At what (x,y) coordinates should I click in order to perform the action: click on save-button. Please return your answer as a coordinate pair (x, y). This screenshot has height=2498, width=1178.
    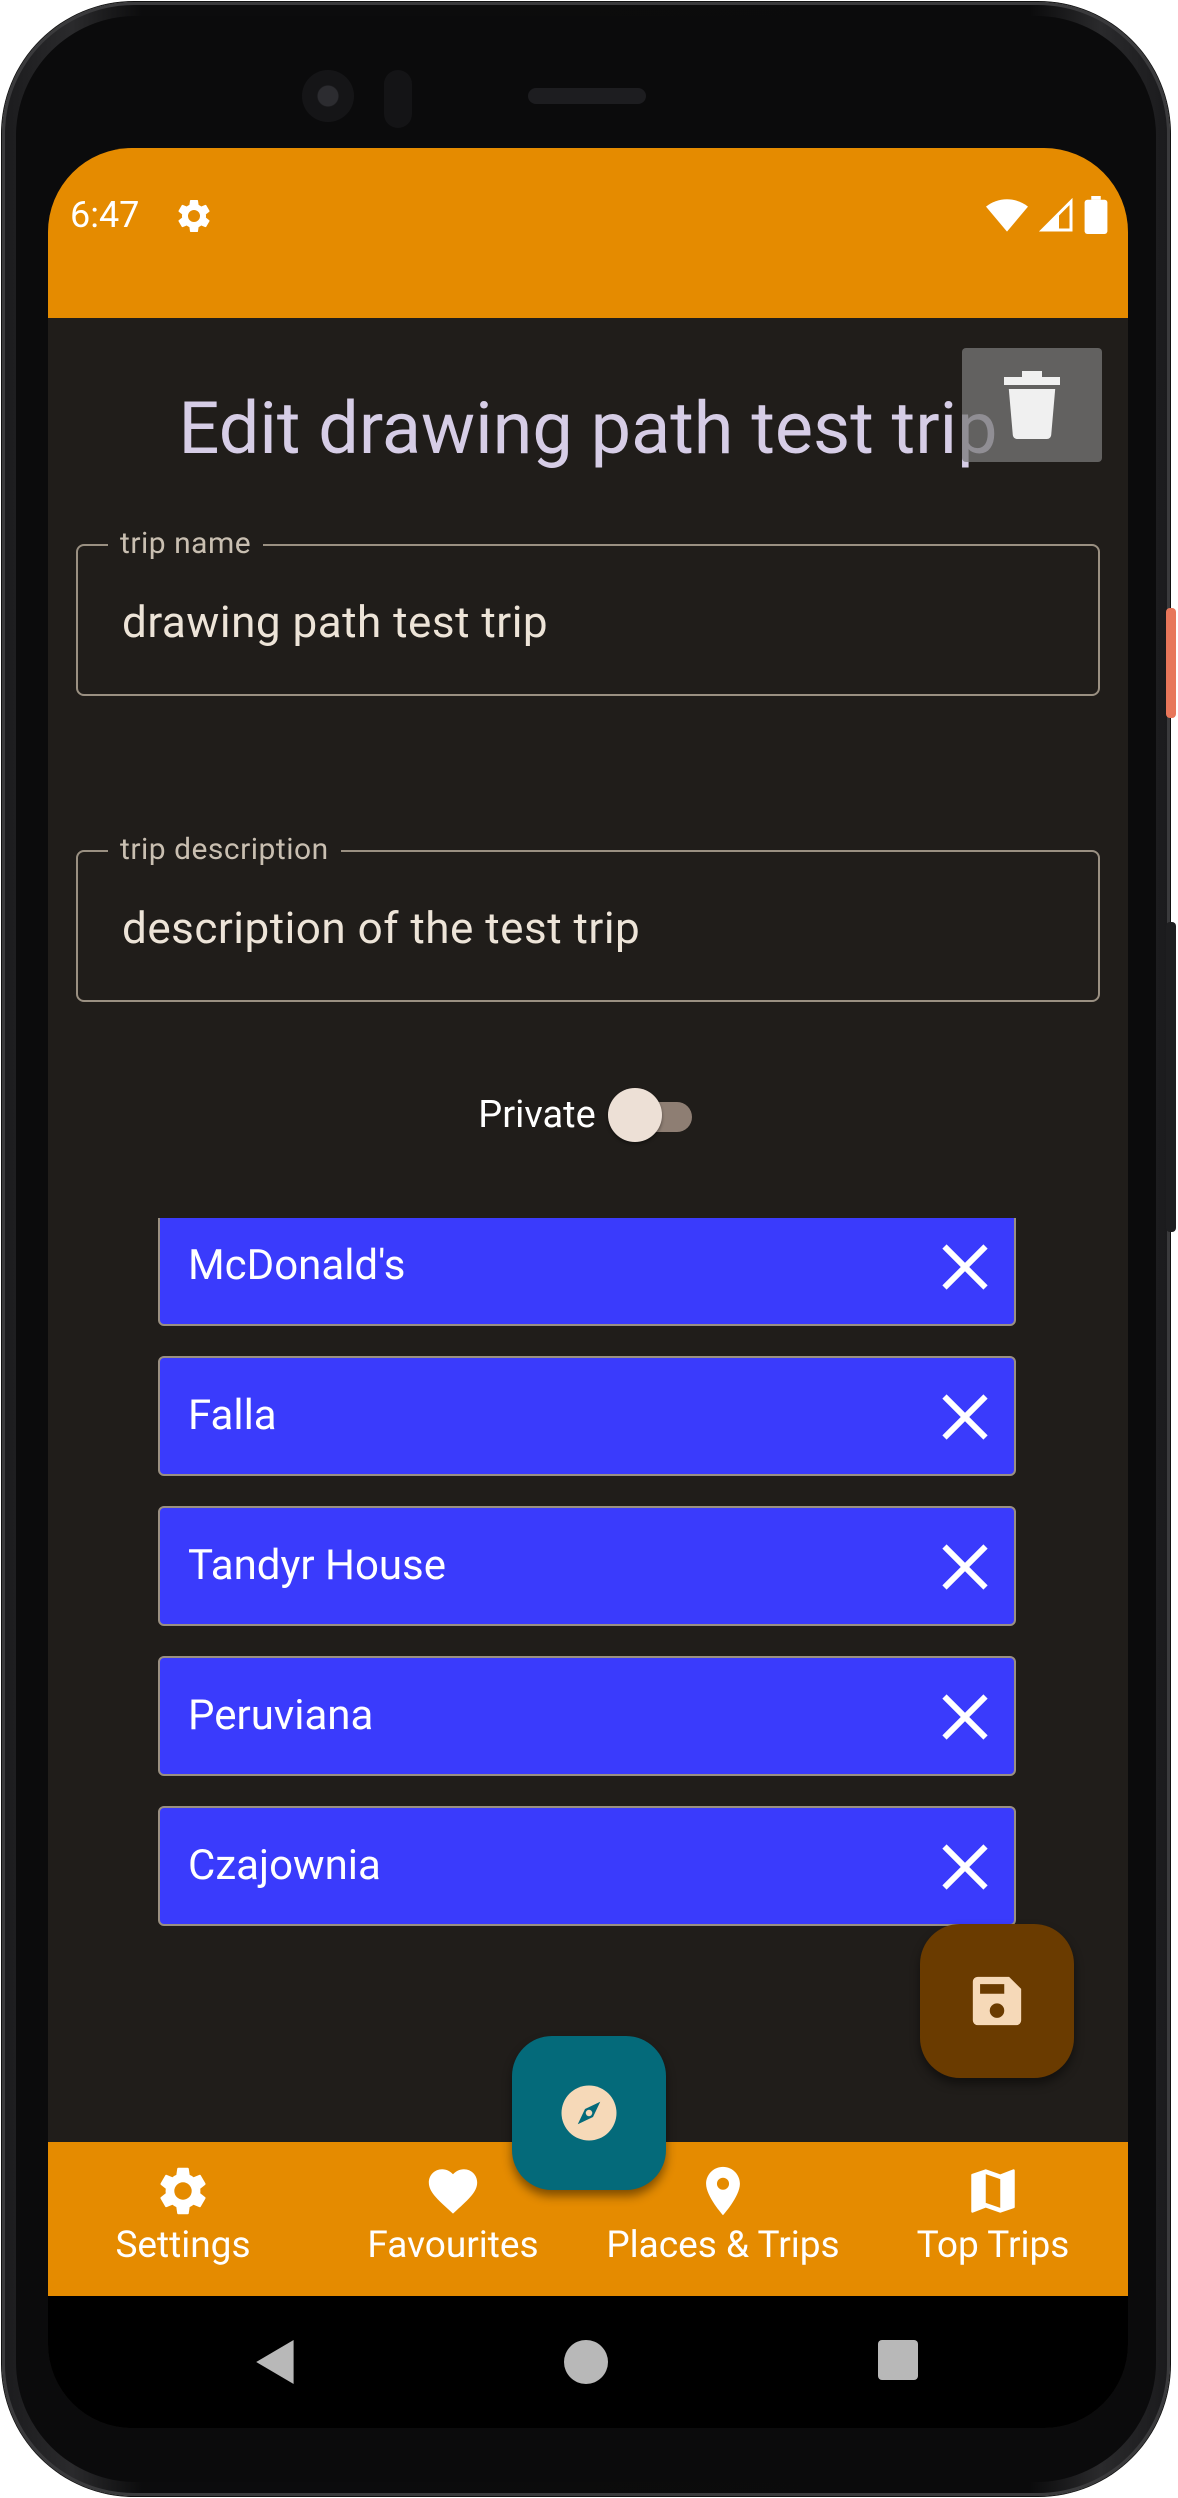
    Looking at the image, I should click on (997, 2001).